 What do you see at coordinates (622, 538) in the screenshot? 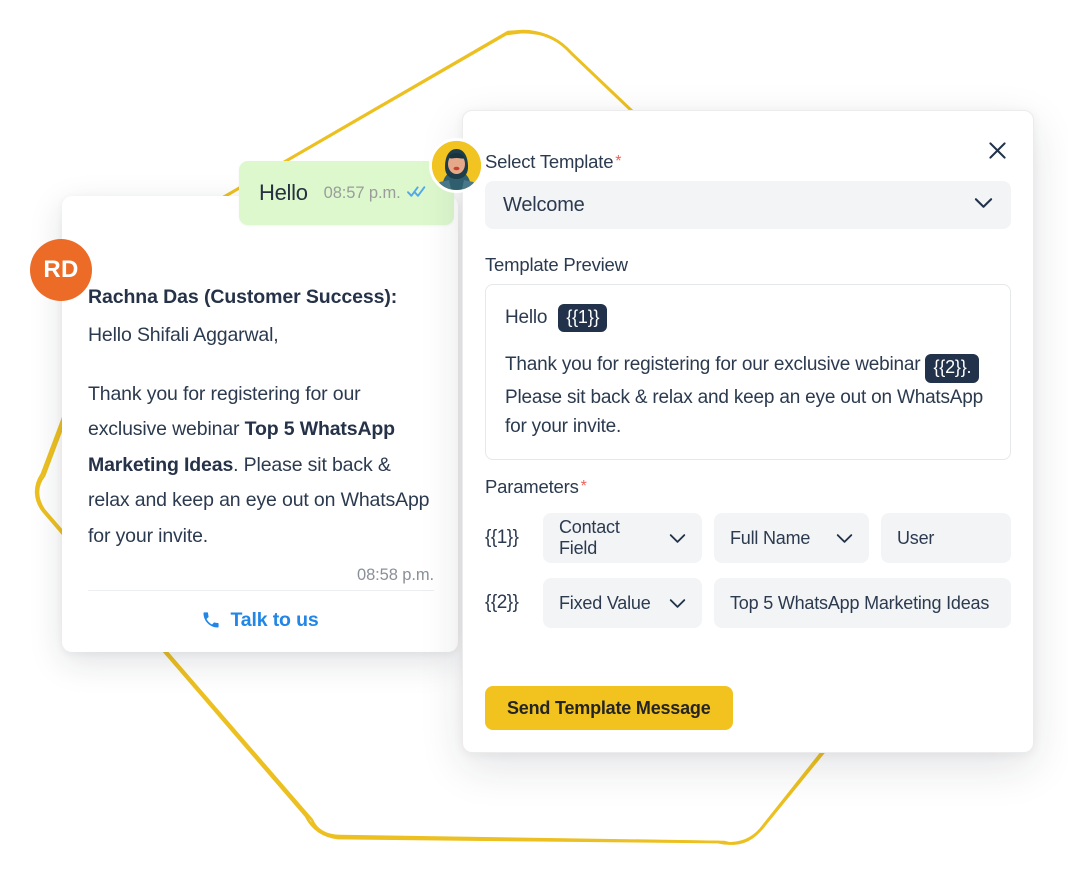
I see `parameter-source-dropdown: Contact Field` at bounding box center [622, 538].